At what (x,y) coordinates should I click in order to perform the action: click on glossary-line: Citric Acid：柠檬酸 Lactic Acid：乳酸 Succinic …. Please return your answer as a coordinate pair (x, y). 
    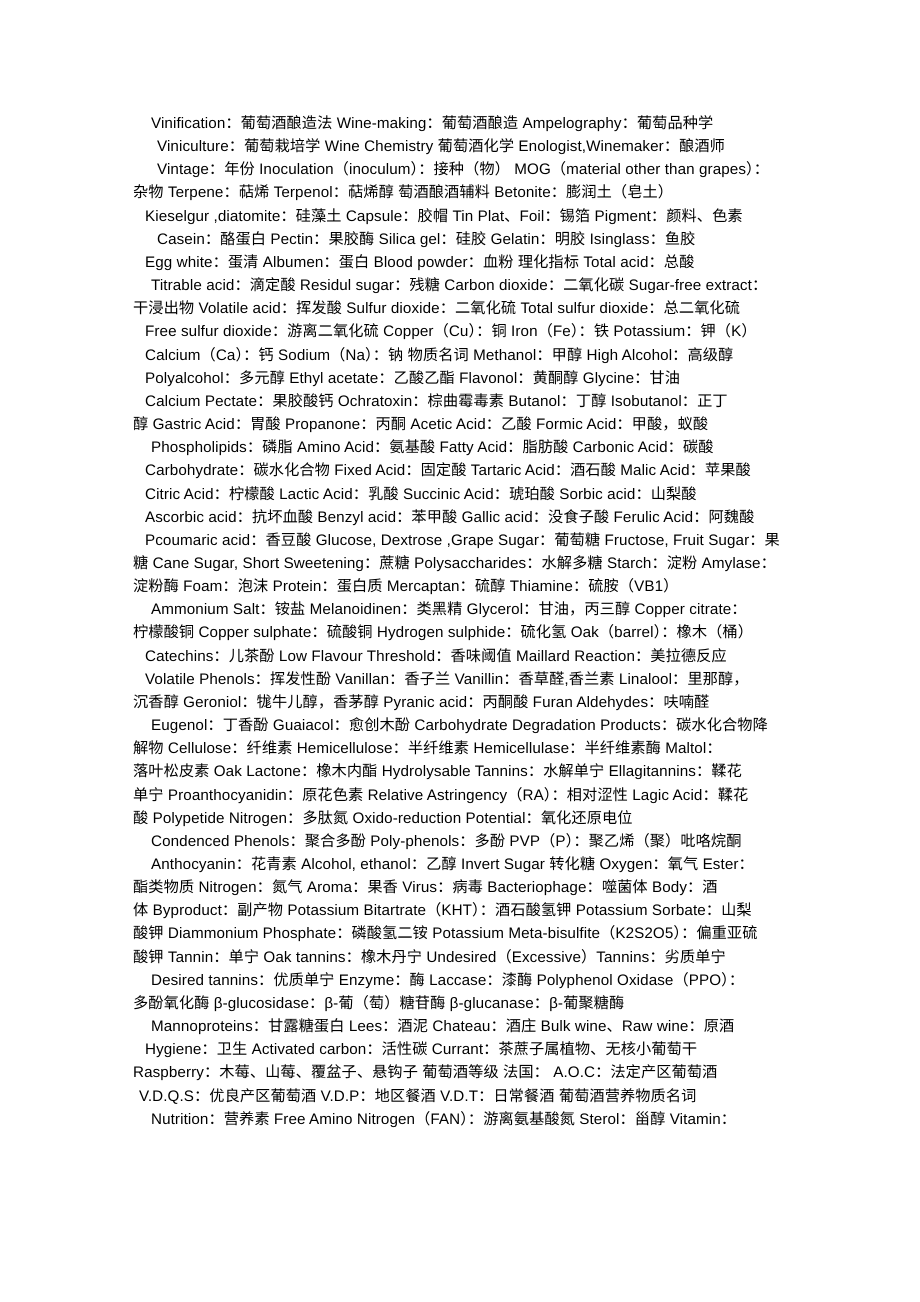
    Looking at the image, I should click on (421, 494).